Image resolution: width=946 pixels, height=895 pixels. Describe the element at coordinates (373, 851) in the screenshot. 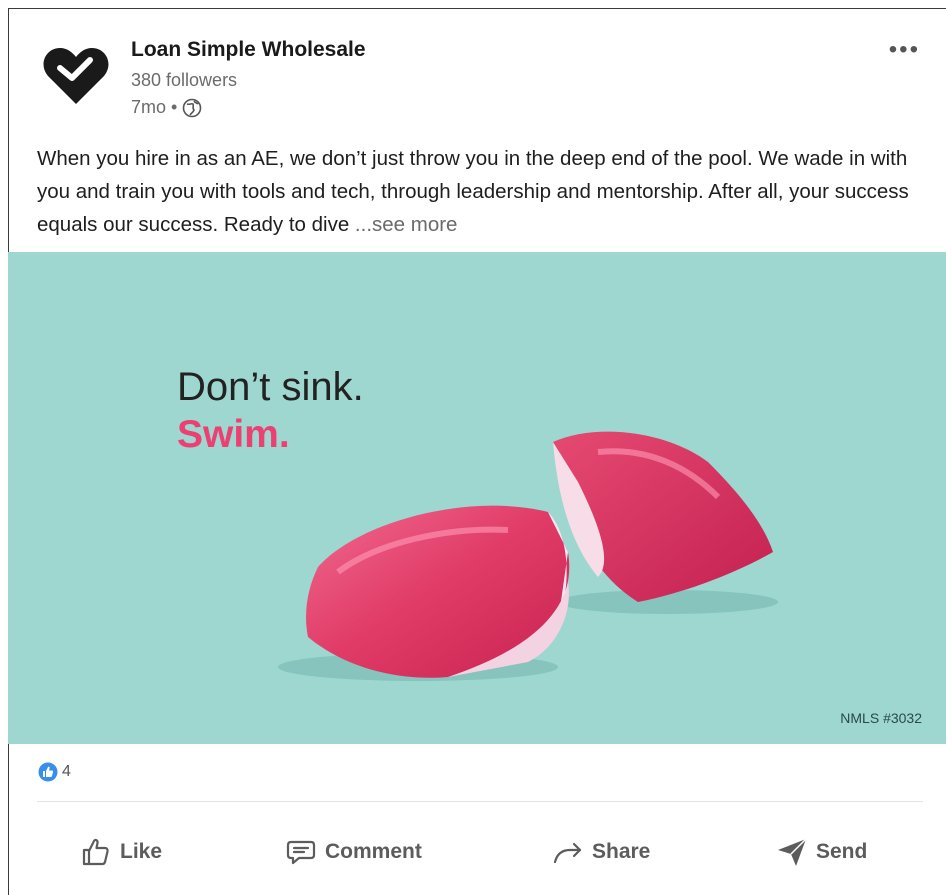

I see `comment-label: Comment` at that location.